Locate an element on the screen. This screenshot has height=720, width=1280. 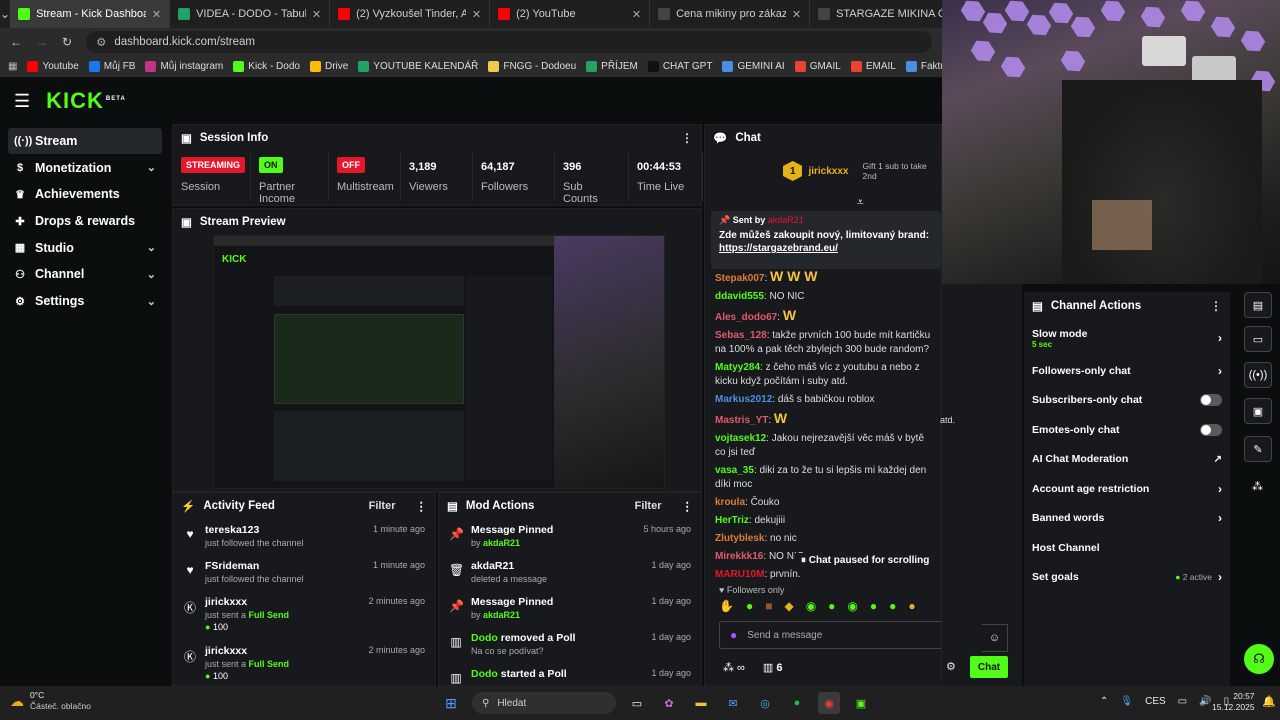
channel-action-slow-mode: Slow mode 5 sec › is located at coordinates (1127, 338).